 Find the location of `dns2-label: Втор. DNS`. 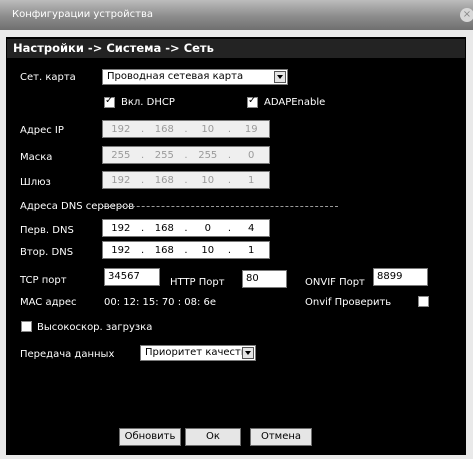

dns2-label: Втор. DNS is located at coordinates (47, 252).